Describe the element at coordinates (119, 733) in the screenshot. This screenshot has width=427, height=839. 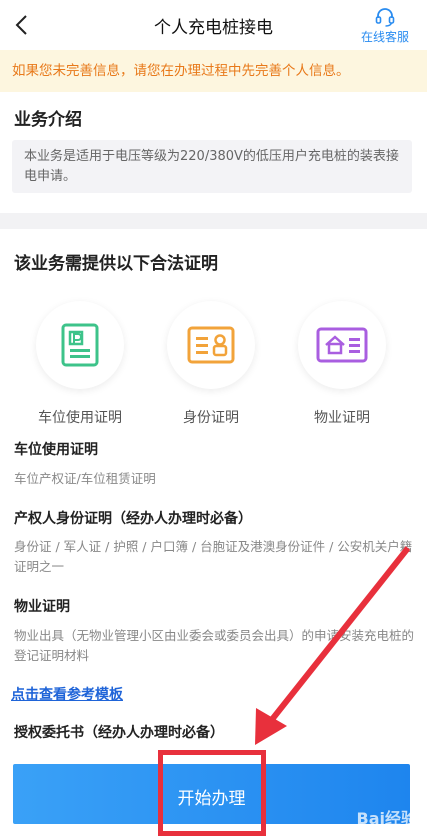
I see `req-authorization-title: 授权委托书（经办人办理时必备）` at that location.